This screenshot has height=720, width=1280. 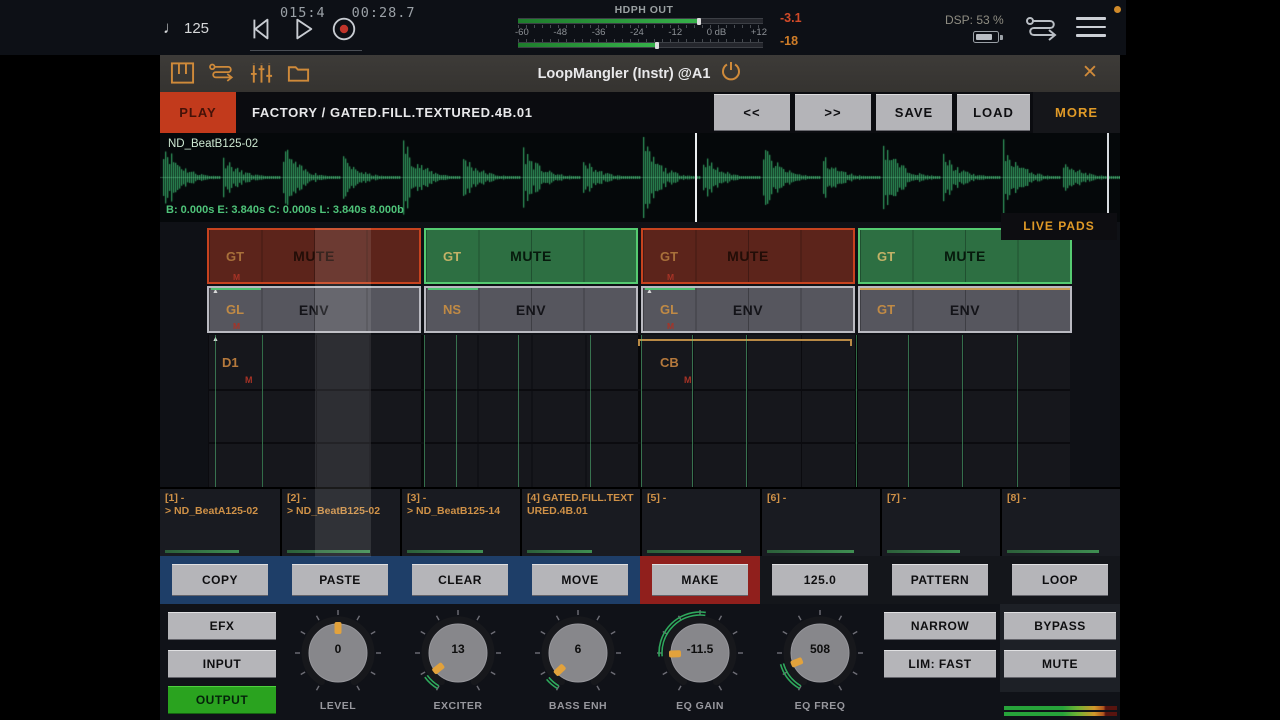 What do you see at coordinates (220, 522) in the screenshot?
I see `slot-1: [1] - > ND_BeatA125-02` at bounding box center [220, 522].